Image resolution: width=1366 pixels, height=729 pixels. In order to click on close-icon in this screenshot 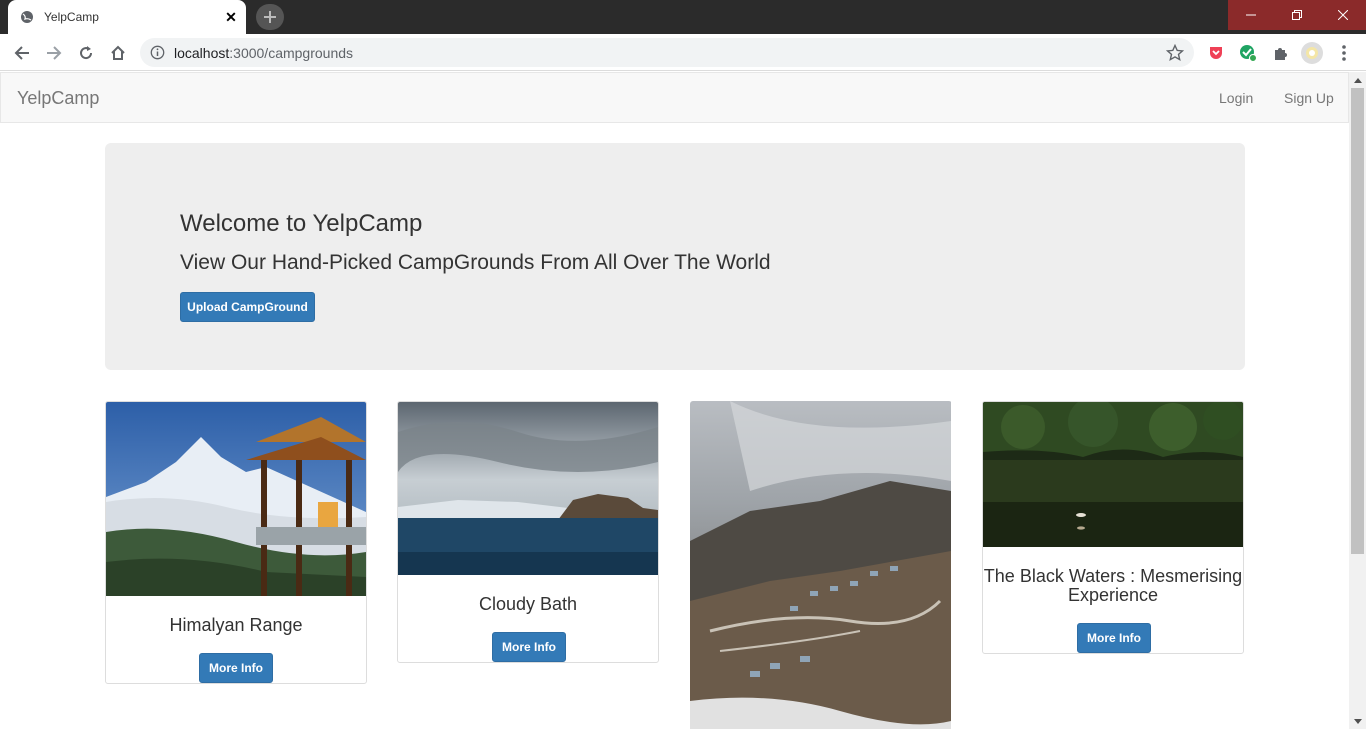, I will do `click(1343, 15)`.